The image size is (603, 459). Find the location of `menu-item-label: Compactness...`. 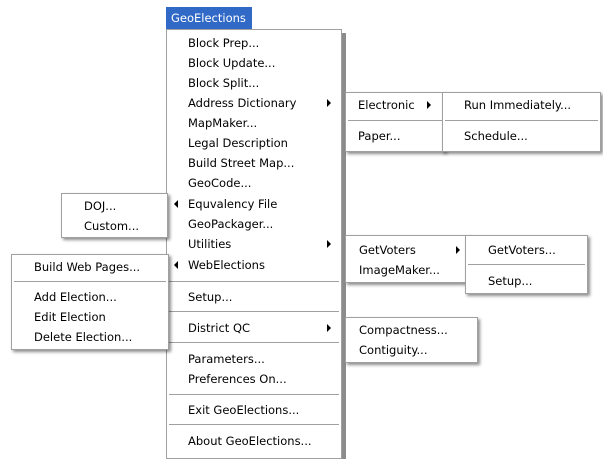

menu-item-label: Compactness... is located at coordinates (403, 330).